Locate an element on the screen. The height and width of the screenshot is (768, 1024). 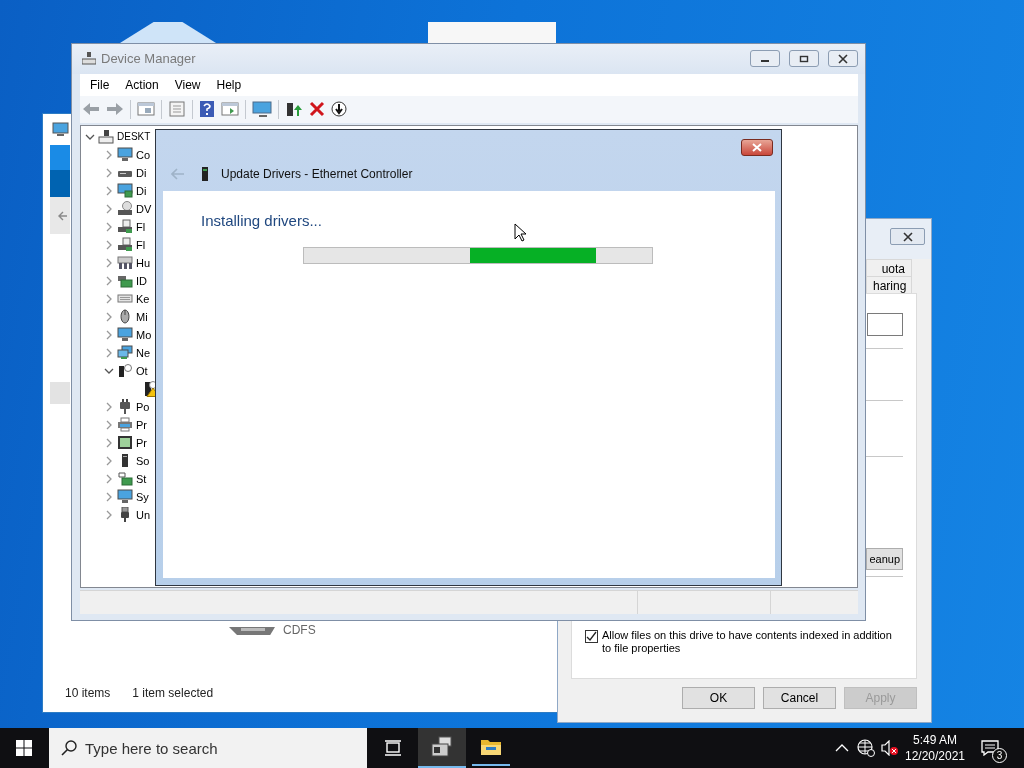
help-icon is located at coordinates (207, 109).